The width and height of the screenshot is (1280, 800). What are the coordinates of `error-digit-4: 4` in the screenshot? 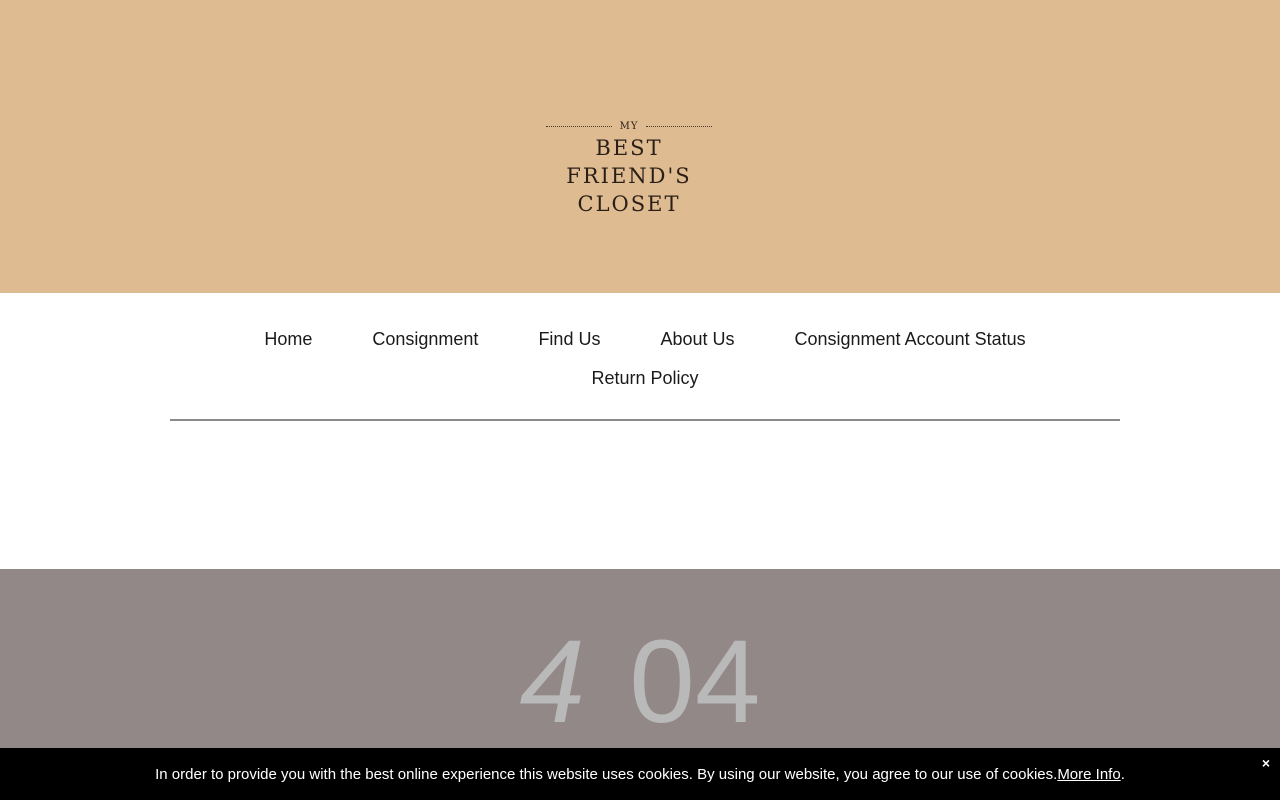 It's located at (552, 682).